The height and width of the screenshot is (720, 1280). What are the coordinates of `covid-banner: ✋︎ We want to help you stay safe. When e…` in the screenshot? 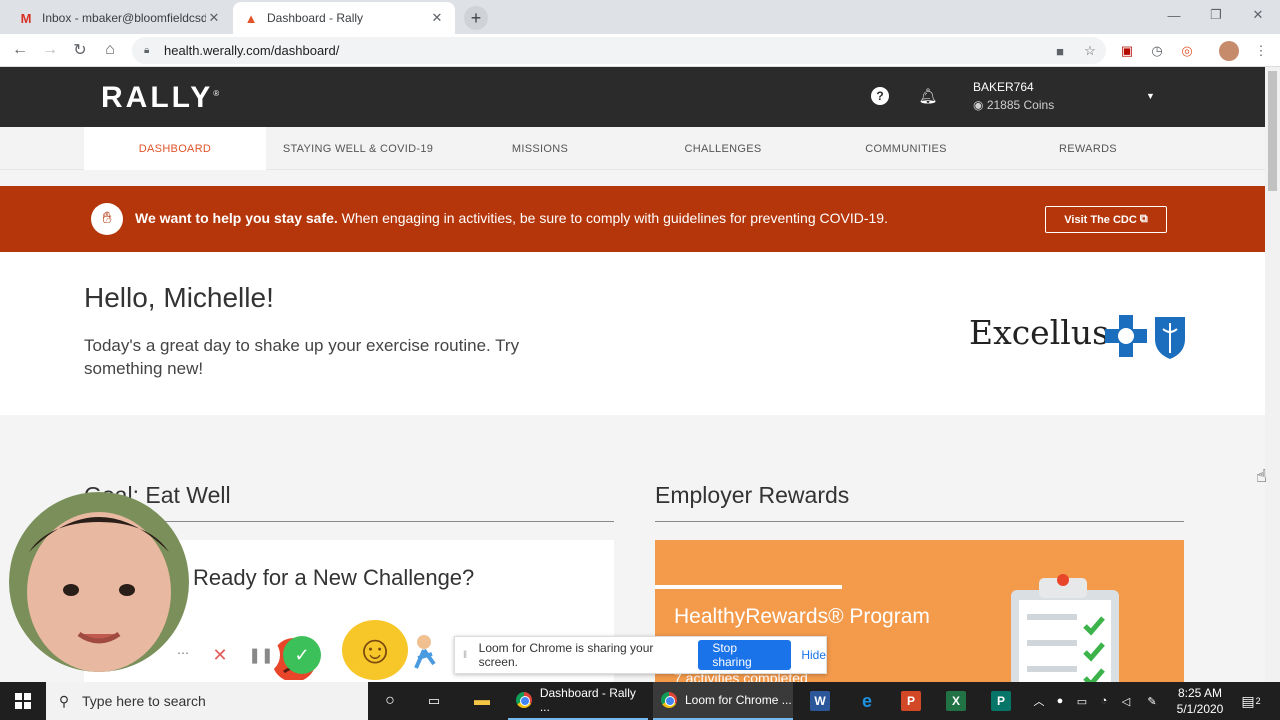 It's located at (632, 219).